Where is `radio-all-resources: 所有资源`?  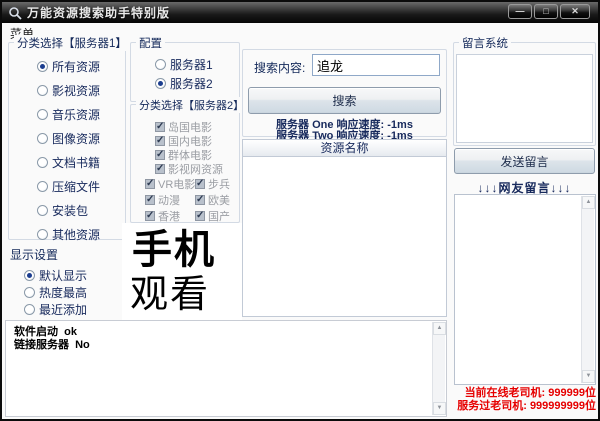 radio-all-resources: 所有资源 is located at coordinates (81, 66).